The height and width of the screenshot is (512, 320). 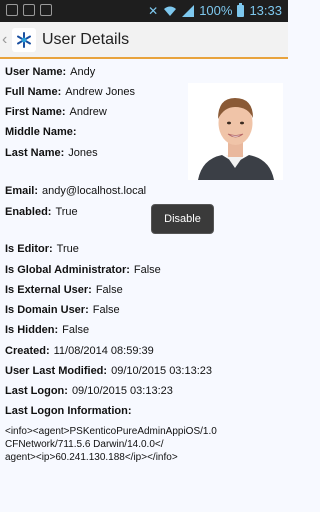 I want to click on field-label: Created:, so click(x=27, y=351).